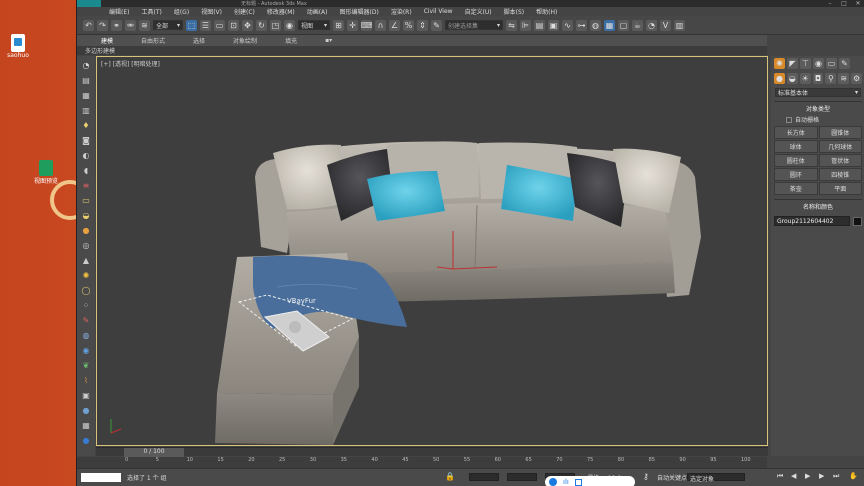  I want to click on maxscript-listener-icon, so click(101, 477).